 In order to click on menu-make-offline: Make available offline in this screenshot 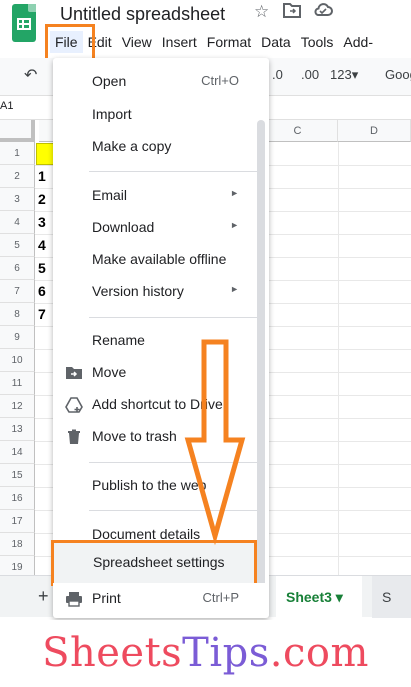, I will do `click(161, 260)`.